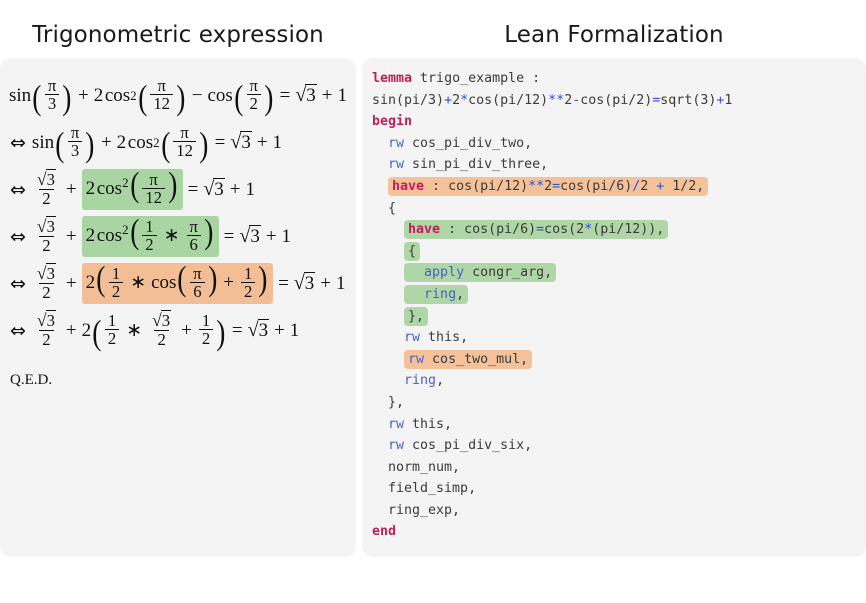 Image resolution: width=866 pixels, height=603 pixels. Describe the element at coordinates (146, 143) in the screenshot. I see `equation-line-2: ⇔ sin(π 3) +2 cos 2(π 12) = √3 +1` at that location.